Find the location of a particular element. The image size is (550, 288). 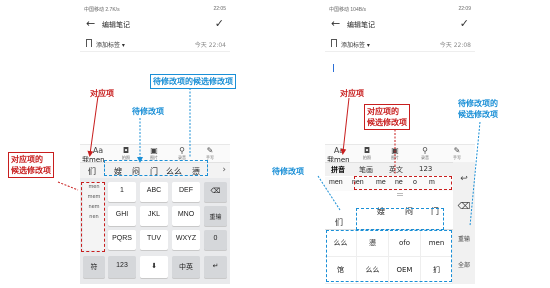

key-label: 123 is located at coordinates (122, 265).